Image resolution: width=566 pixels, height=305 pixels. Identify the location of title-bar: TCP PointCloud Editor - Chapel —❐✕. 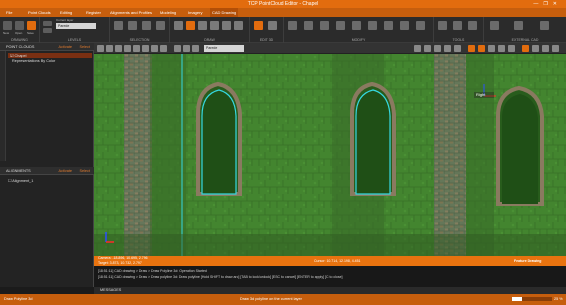
(283, 4).